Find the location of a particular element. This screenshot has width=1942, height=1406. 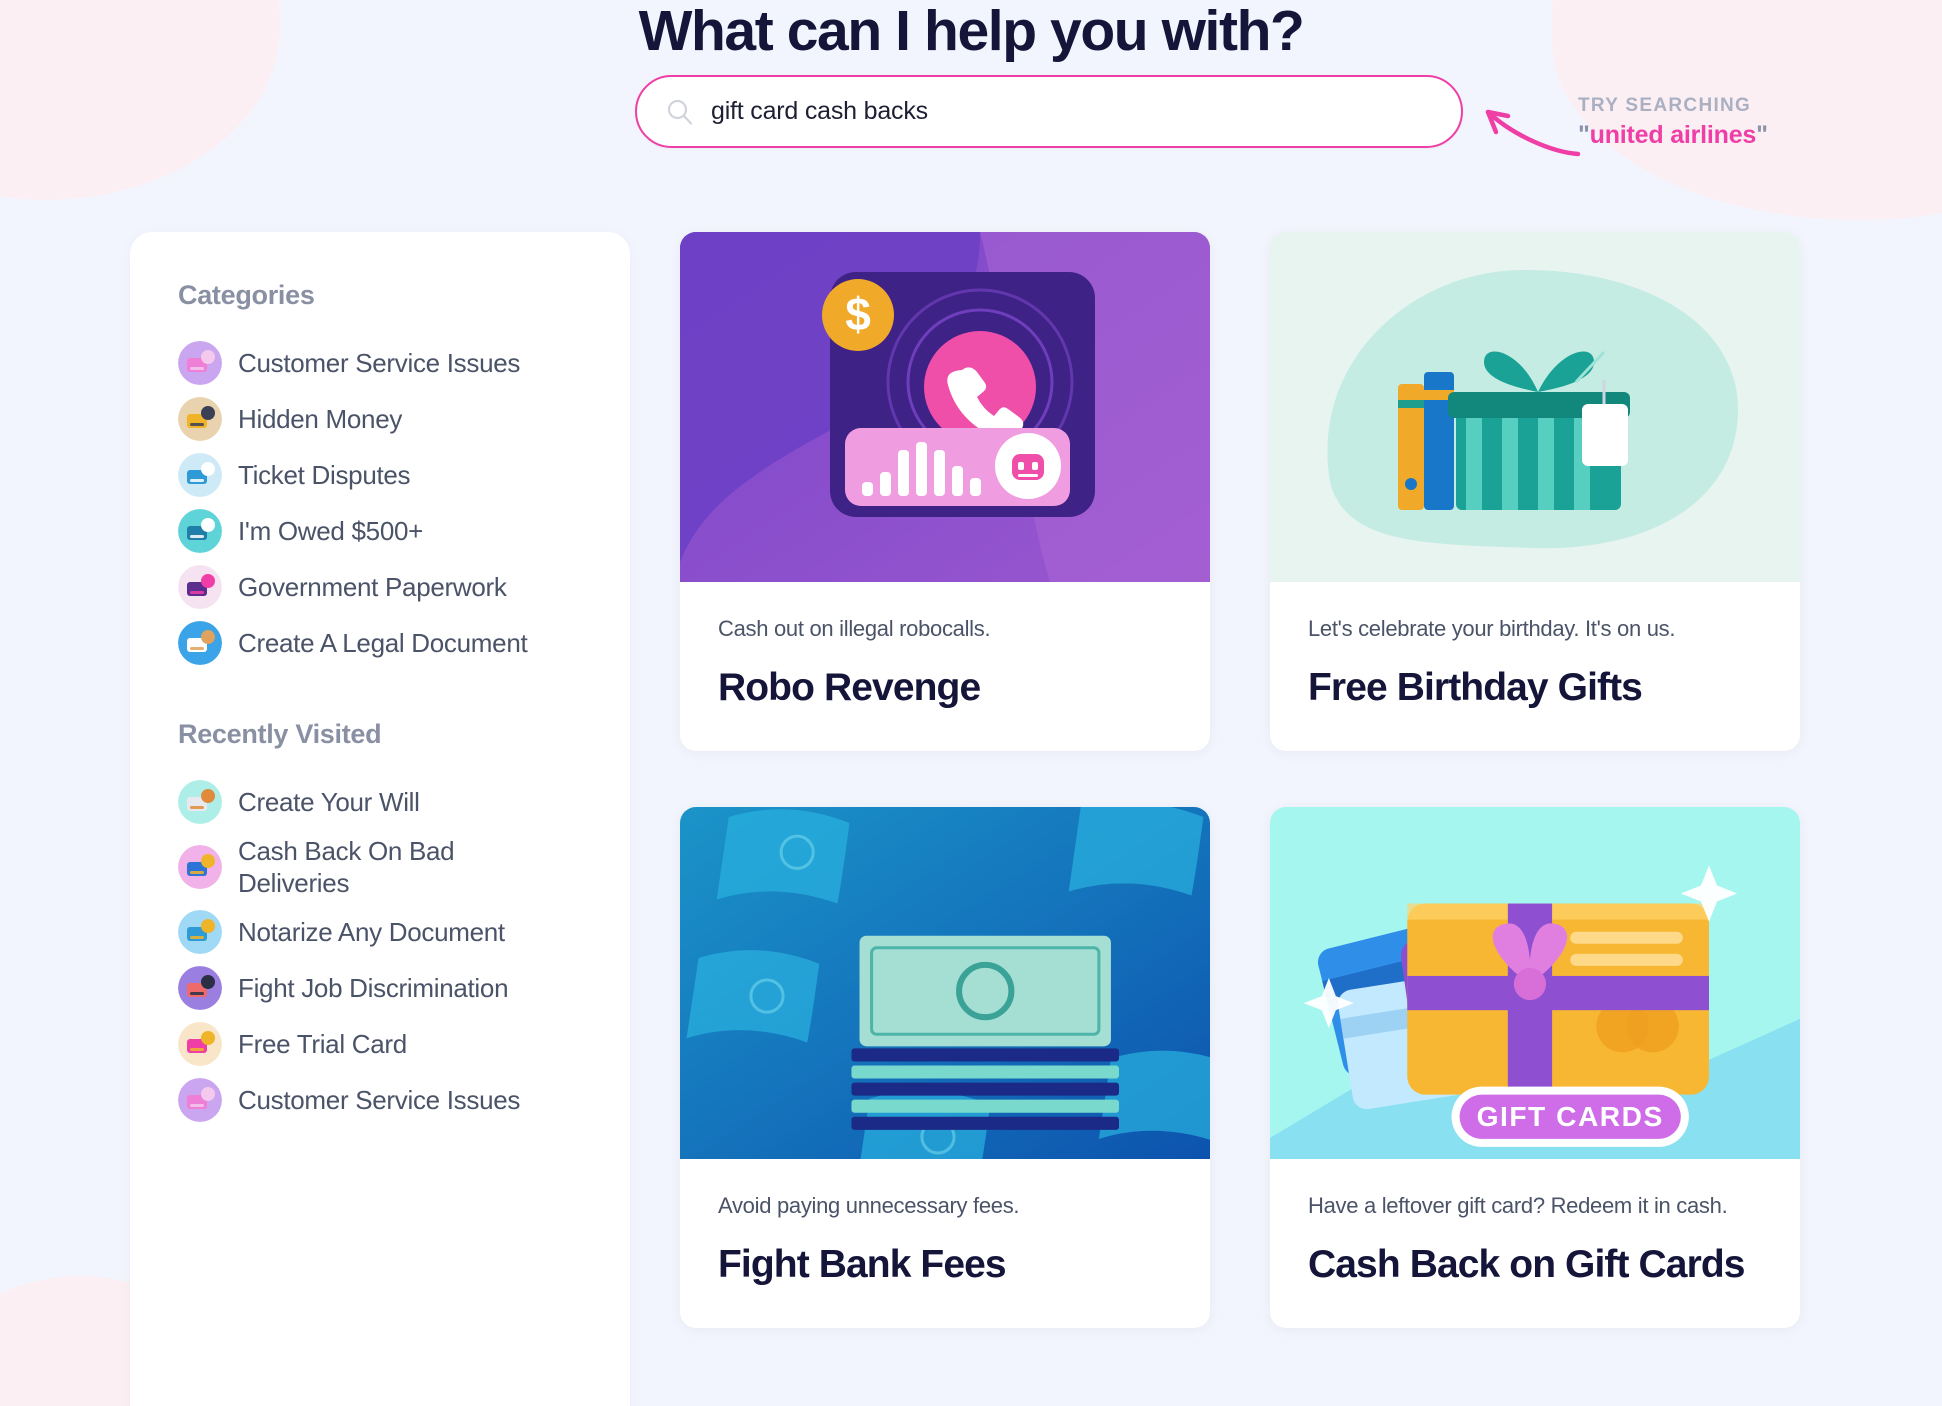

sidebar-category-3: I'm Owed $500+ is located at coordinates (404, 531).